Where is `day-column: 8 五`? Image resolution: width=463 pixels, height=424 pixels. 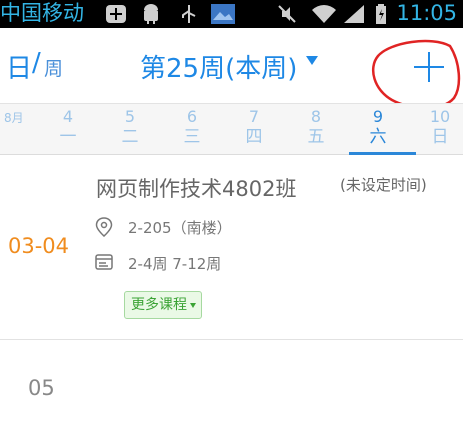
day-column: 8 五 is located at coordinates (316, 128).